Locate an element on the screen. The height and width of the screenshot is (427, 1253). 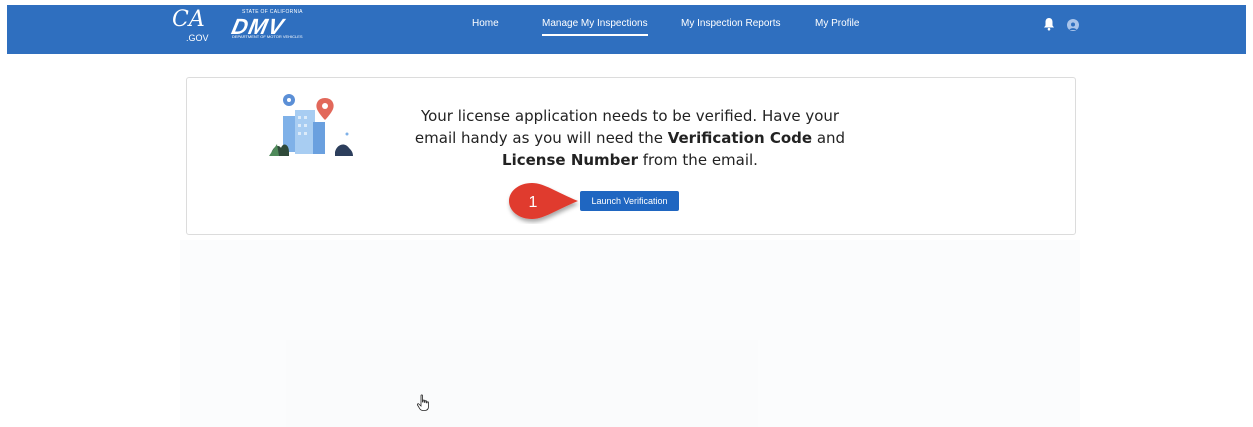
nav-home: Home is located at coordinates (485, 23).